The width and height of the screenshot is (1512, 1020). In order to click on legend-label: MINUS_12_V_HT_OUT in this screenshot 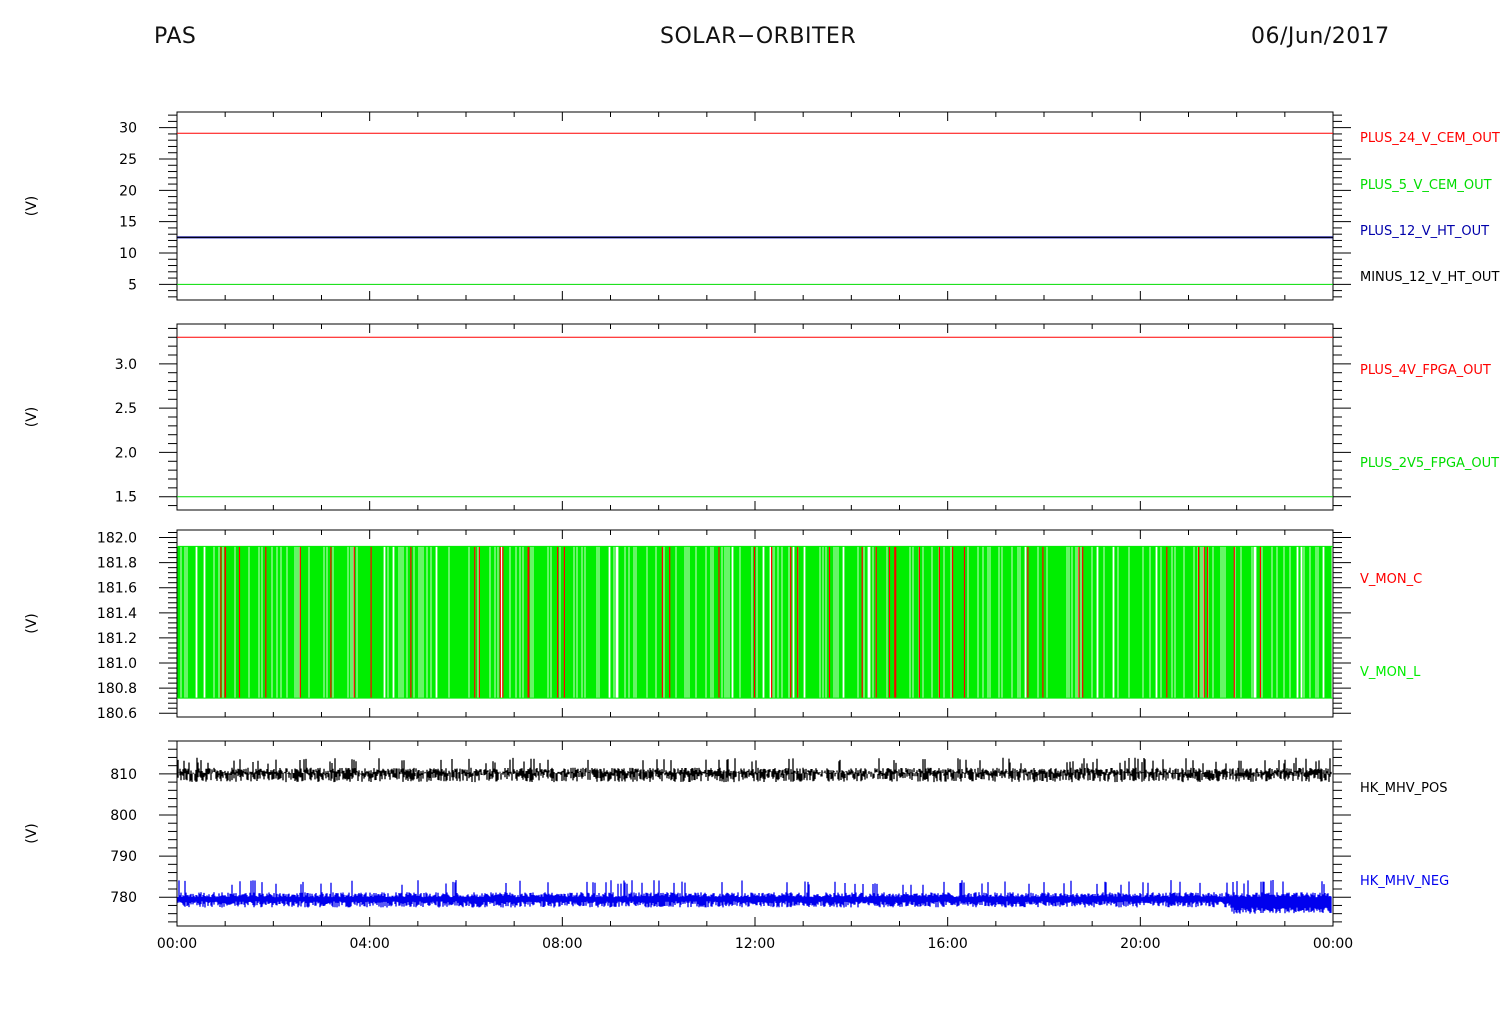, I will do `click(1429, 277)`.